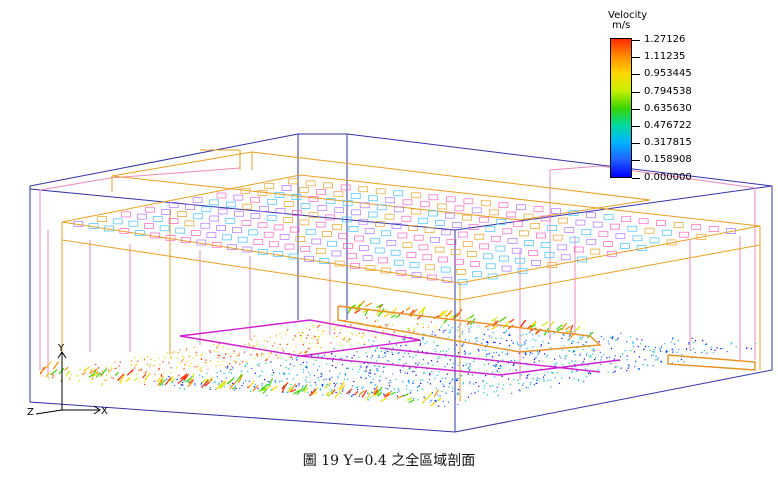  What do you see at coordinates (621, 25) in the screenshot?
I see `legend-unit: m/s` at bounding box center [621, 25].